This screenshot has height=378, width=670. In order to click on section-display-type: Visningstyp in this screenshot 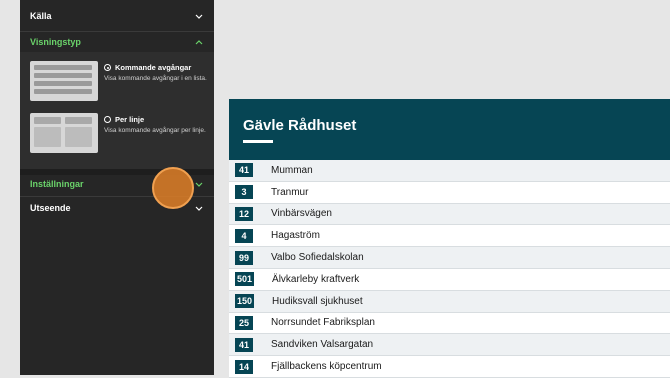, I will do `click(117, 42)`.